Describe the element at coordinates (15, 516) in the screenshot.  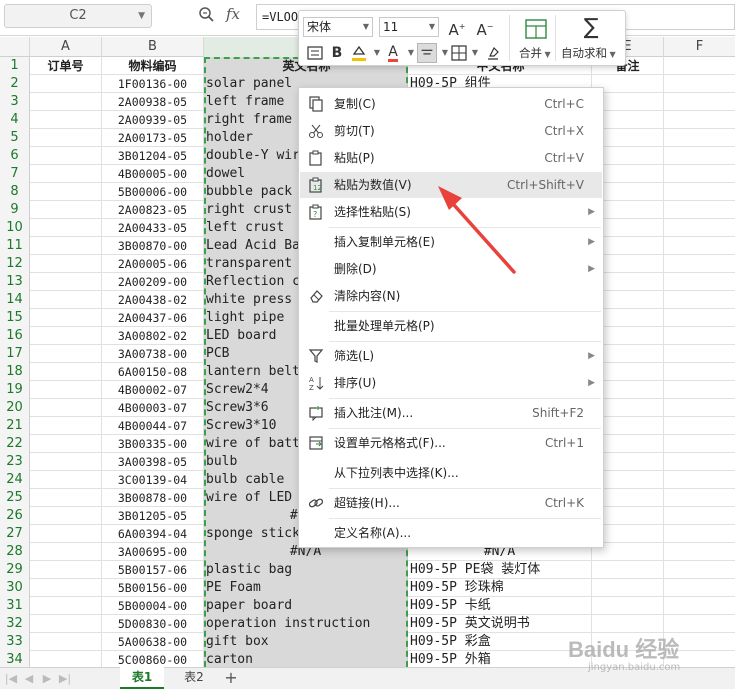
I see `row-header: 26` at that location.